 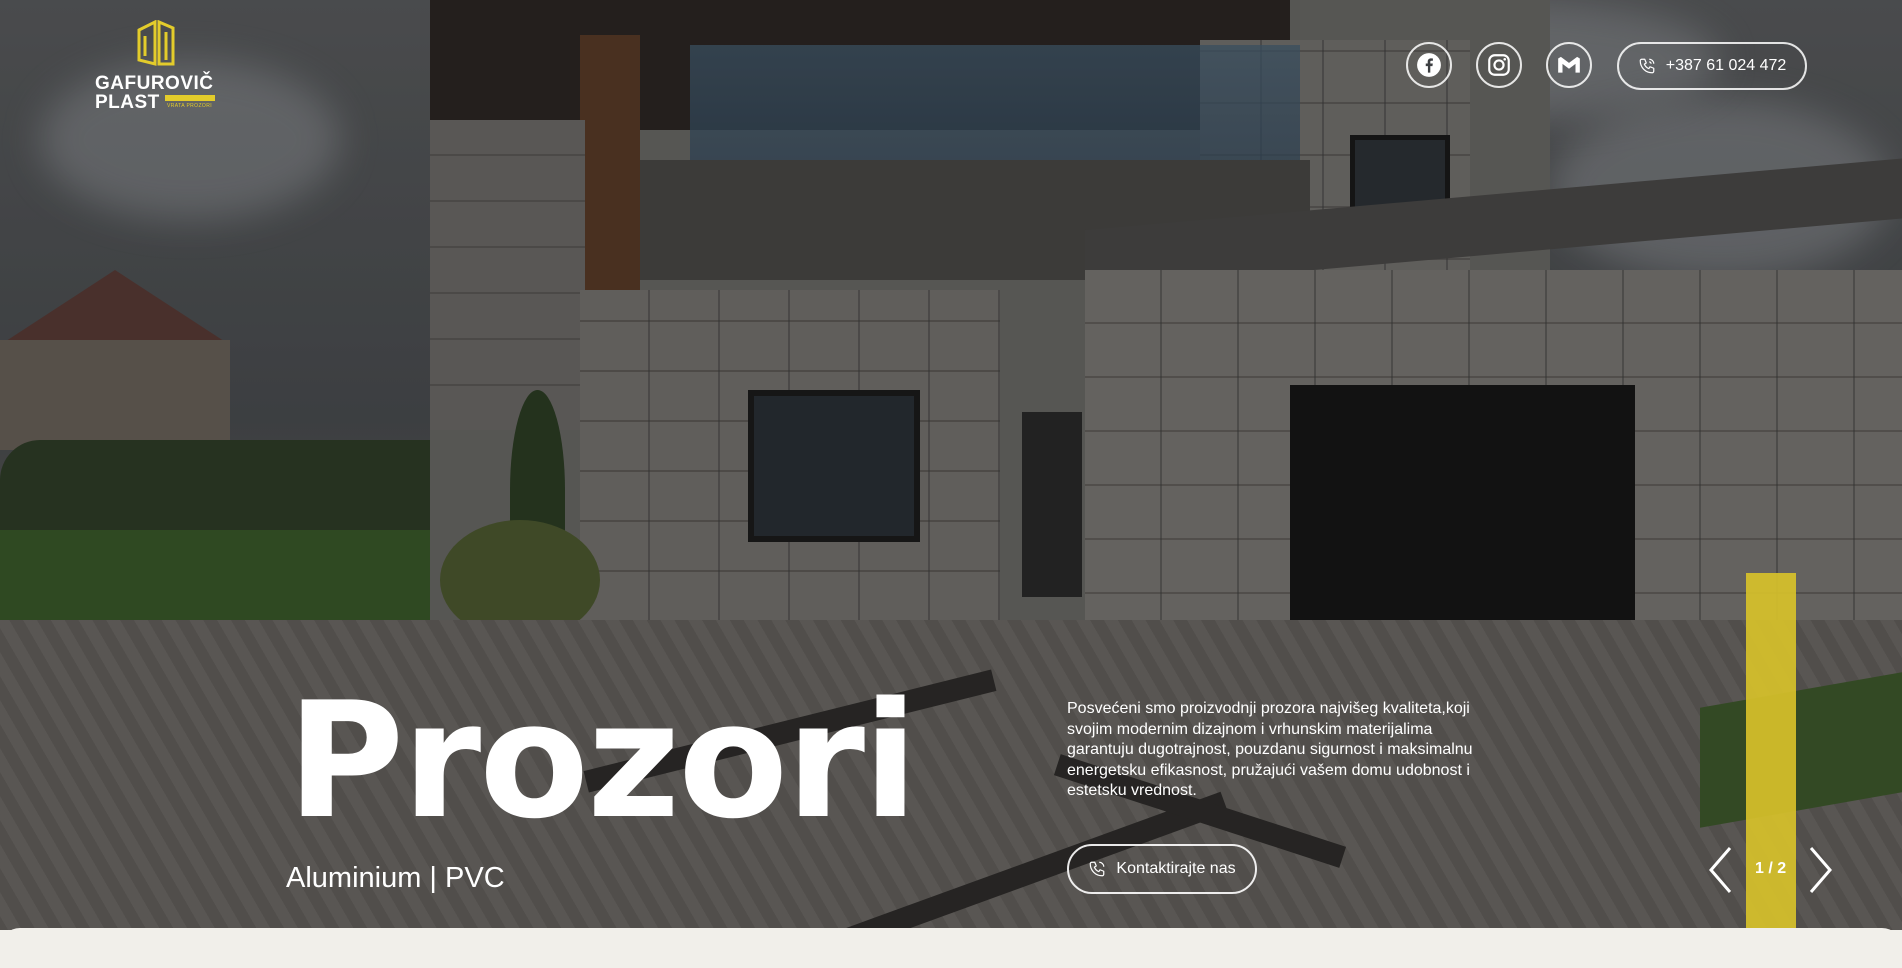 I want to click on facebook-icon, so click(x=1429, y=65).